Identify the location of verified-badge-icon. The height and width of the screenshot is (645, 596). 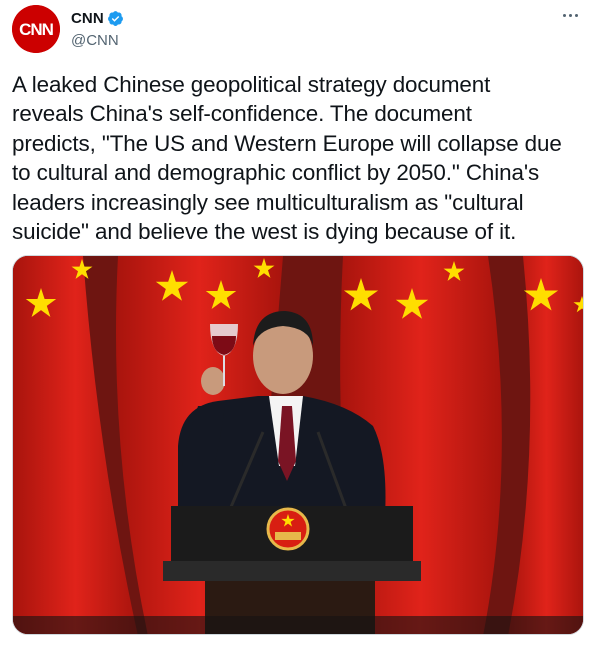
(115, 18).